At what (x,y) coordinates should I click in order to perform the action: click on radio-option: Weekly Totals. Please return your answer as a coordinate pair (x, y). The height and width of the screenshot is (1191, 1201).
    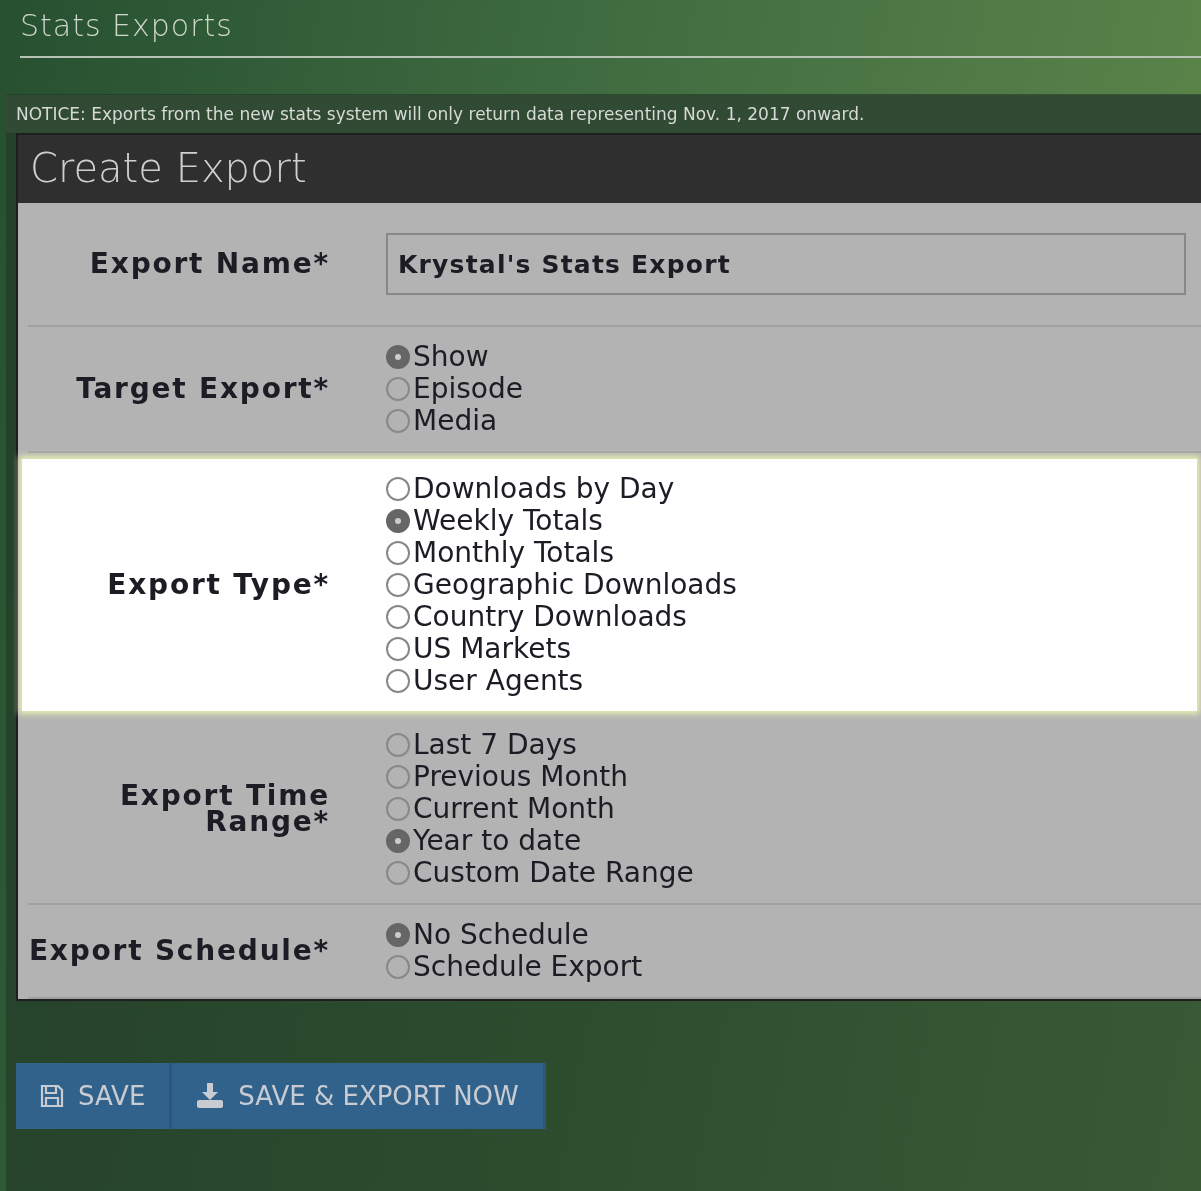
    Looking at the image, I should click on (791, 521).